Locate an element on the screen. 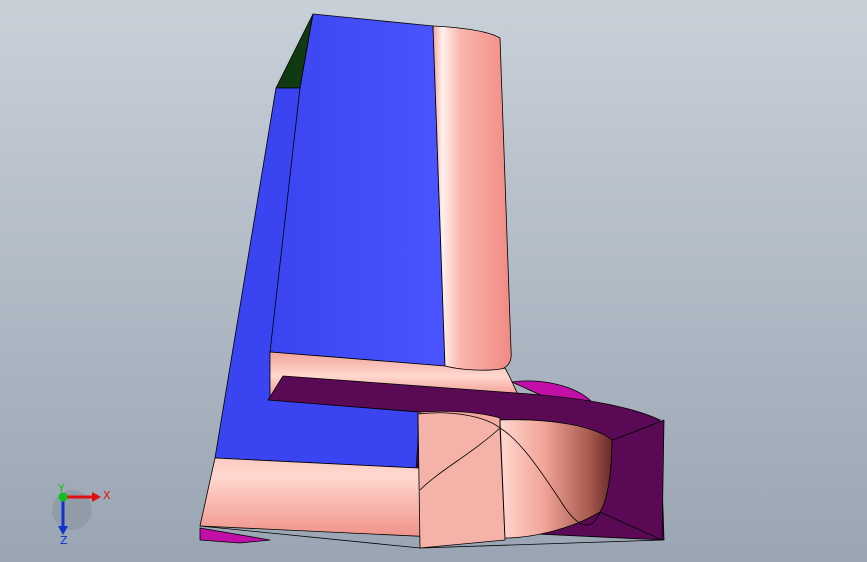 Image resolution: width=867 pixels, height=562 pixels. salmon-cylinder-face is located at coordinates (472, 198).